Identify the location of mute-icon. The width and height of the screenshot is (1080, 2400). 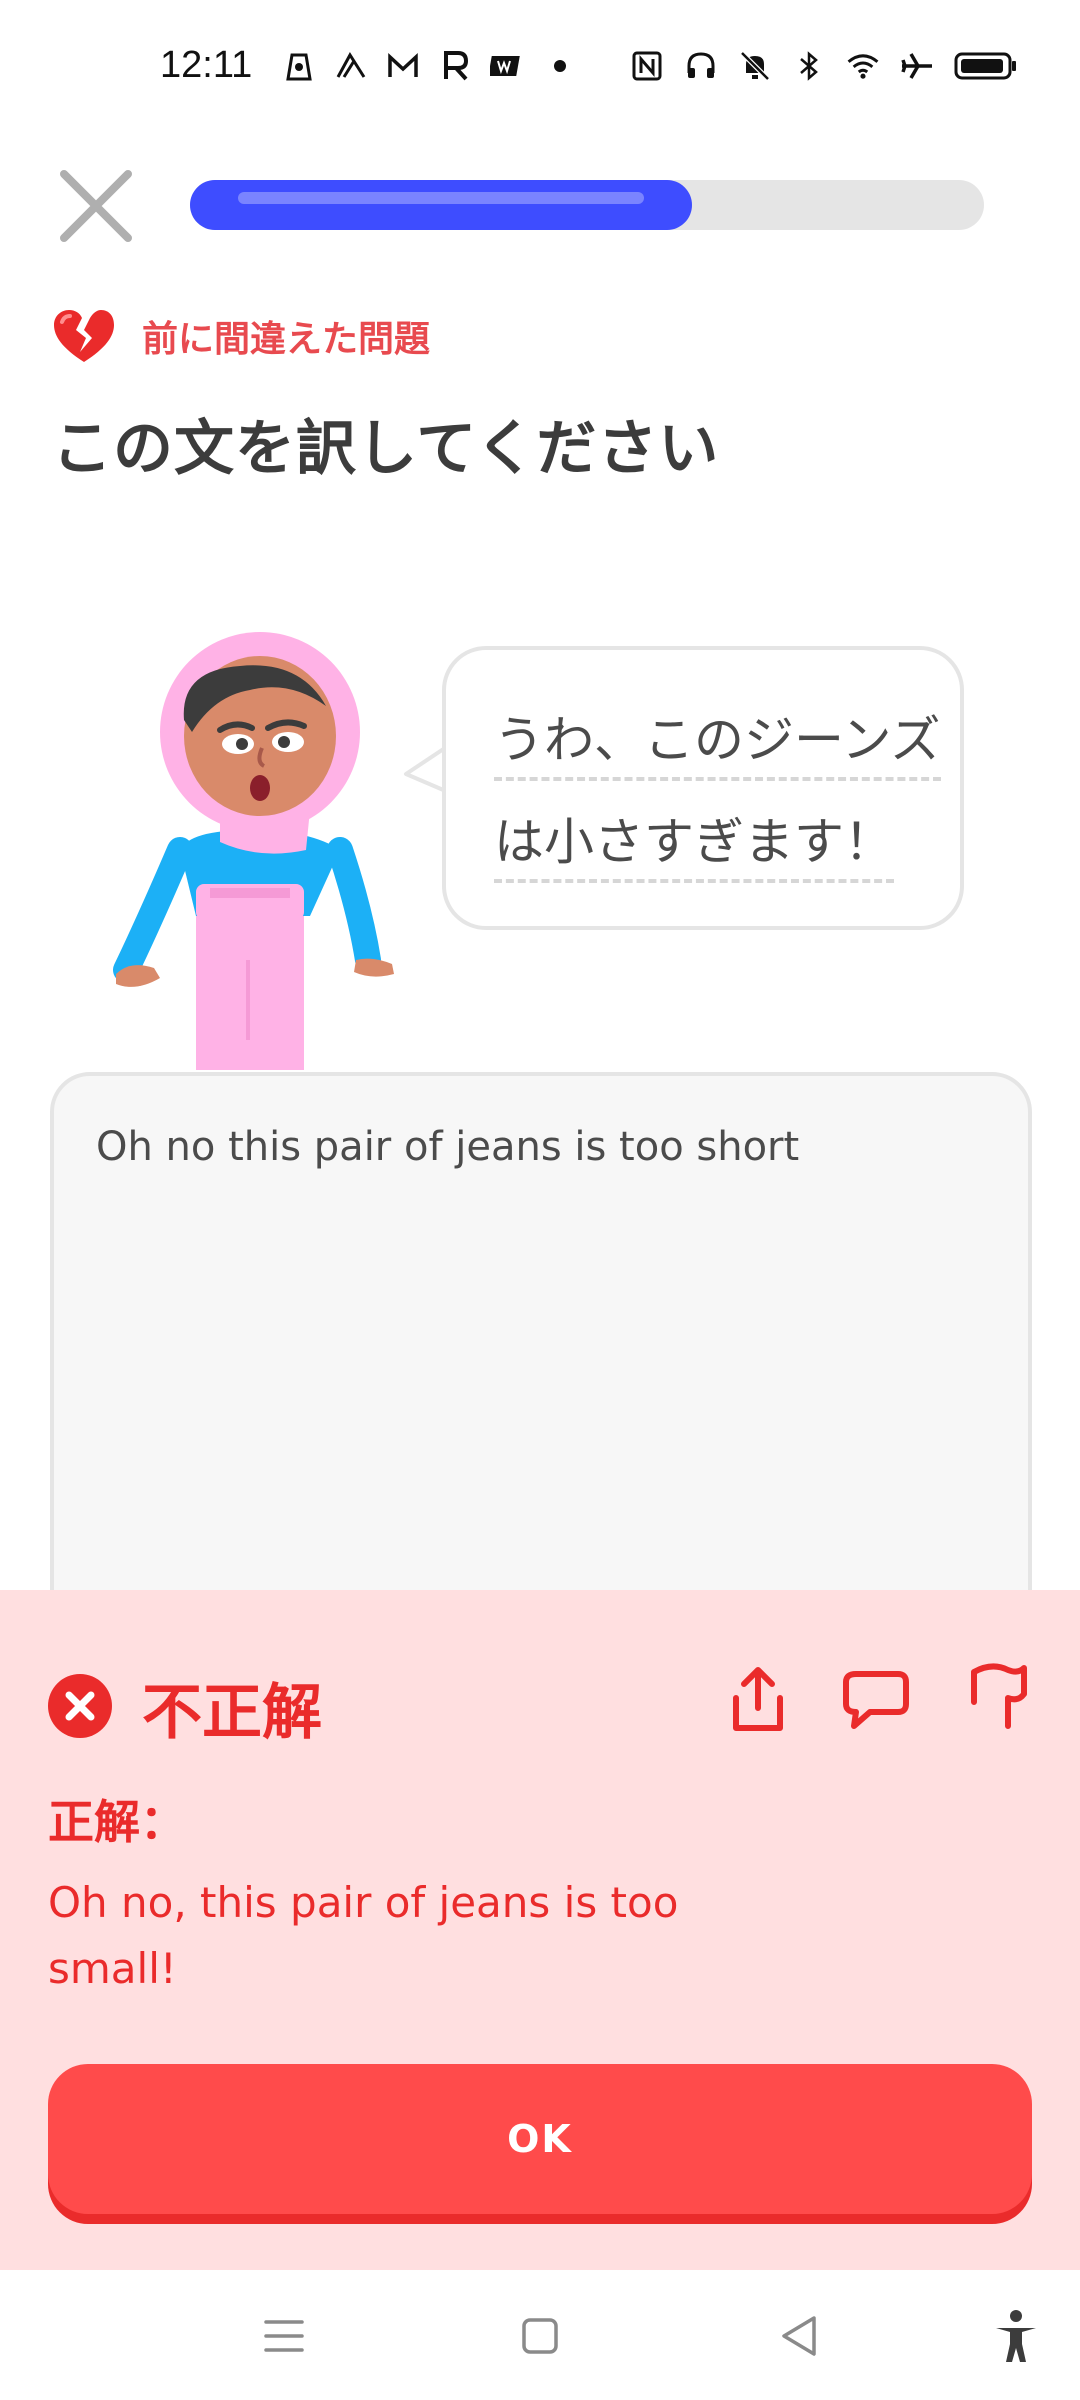
(755, 66).